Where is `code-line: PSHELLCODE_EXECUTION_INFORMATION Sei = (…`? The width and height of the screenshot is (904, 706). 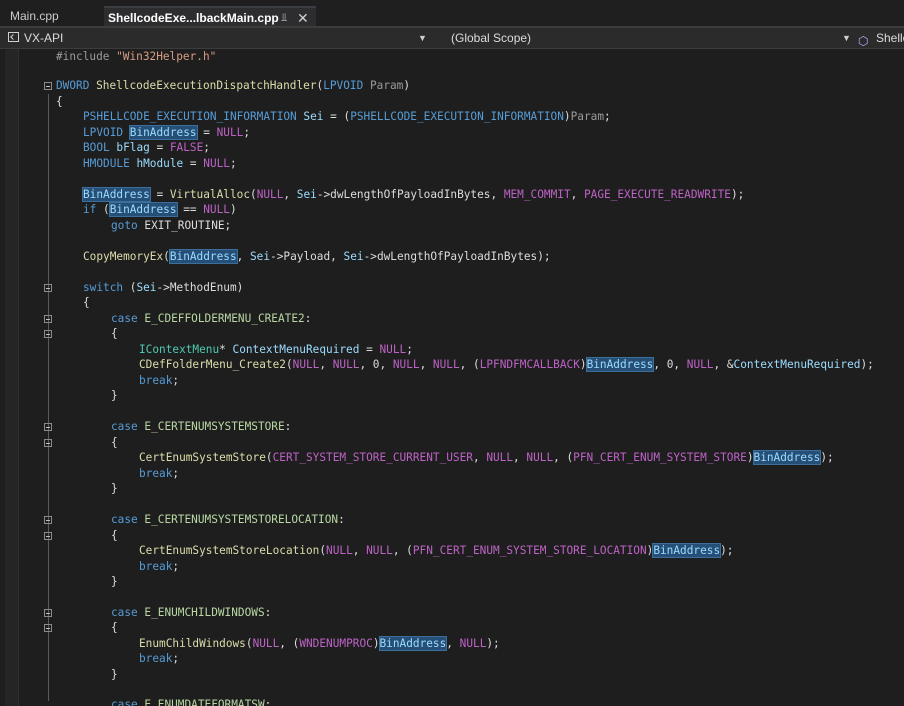 code-line: PSHELLCODE_EXECUTION_INFORMATION Sei = (… is located at coordinates (347, 116).